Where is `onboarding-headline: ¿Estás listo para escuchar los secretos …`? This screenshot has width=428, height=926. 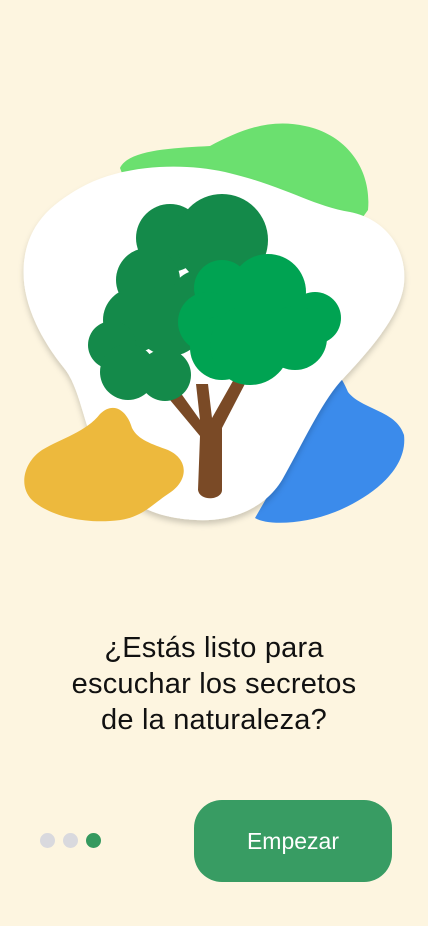
onboarding-headline: ¿Estás listo para escuchar los secretos … is located at coordinates (214, 684).